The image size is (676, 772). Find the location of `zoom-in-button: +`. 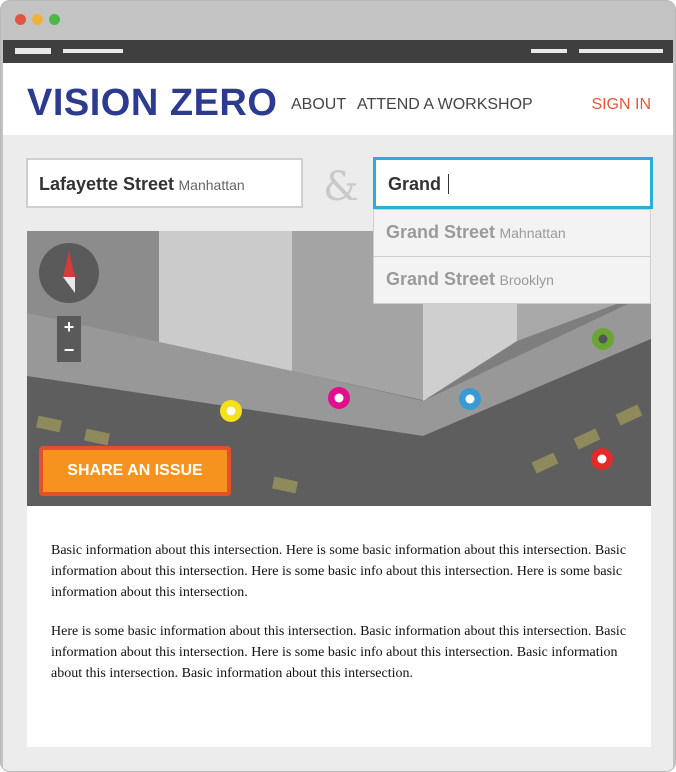

zoom-in-button: + is located at coordinates (69, 327).